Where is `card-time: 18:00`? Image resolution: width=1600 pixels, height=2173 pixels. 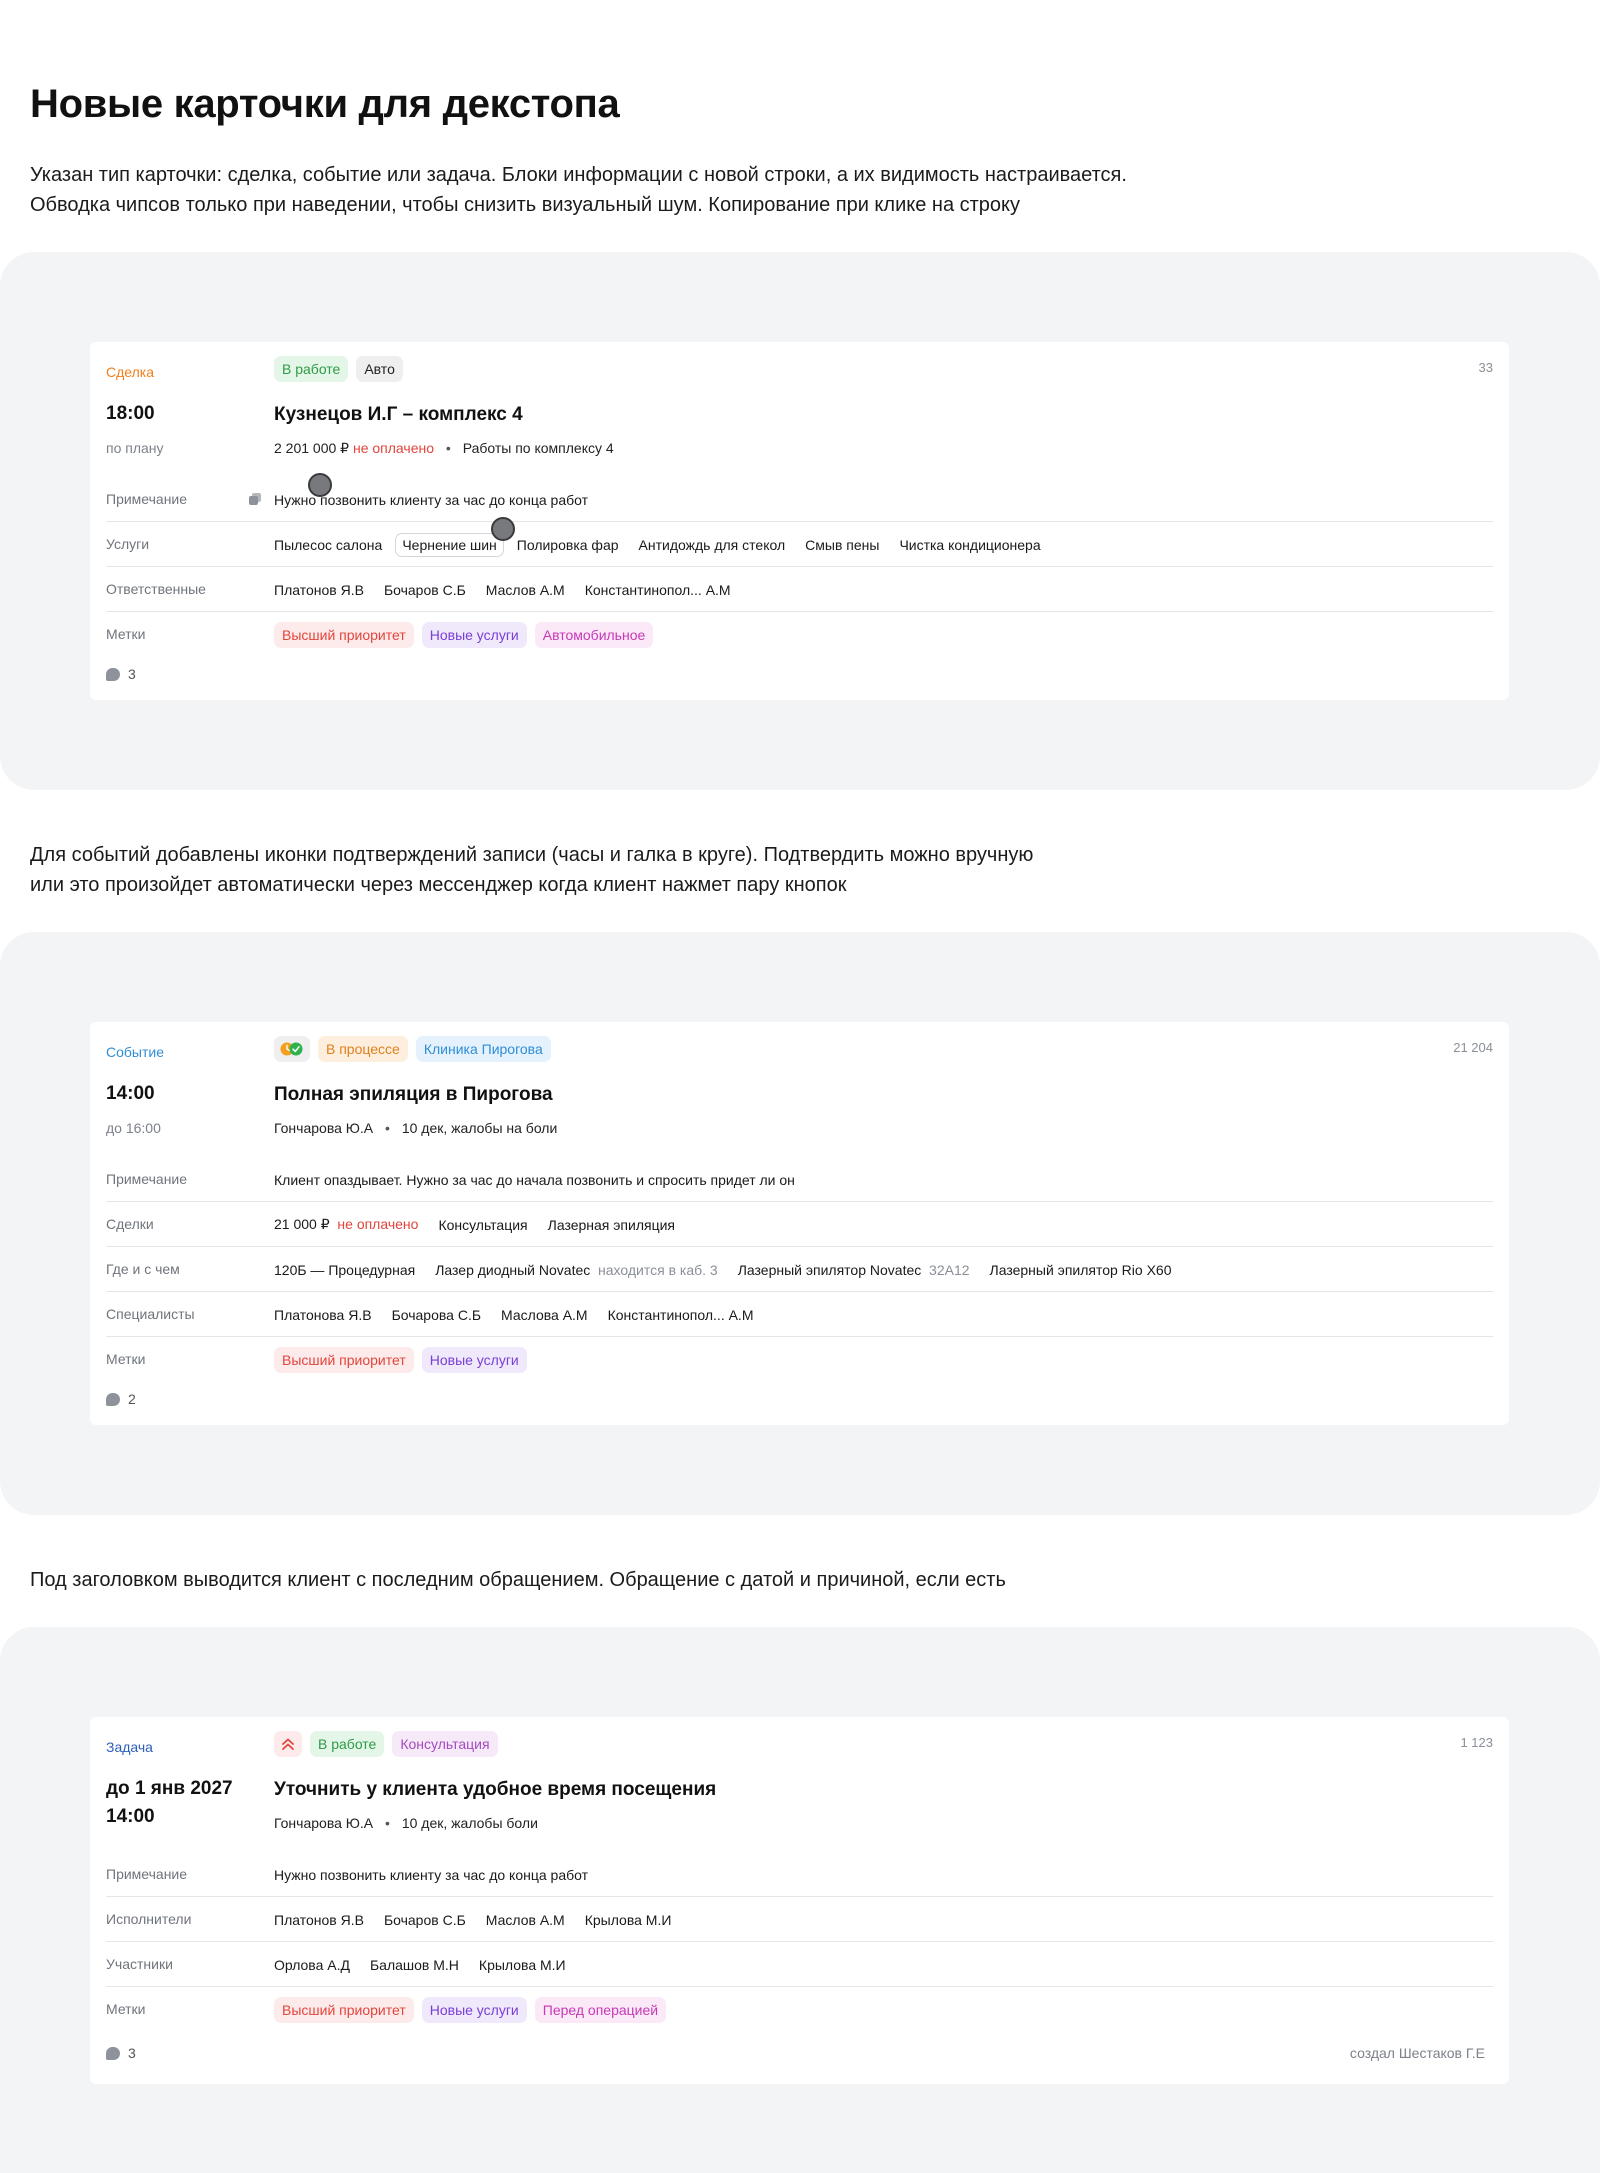 card-time: 18:00 is located at coordinates (130, 413).